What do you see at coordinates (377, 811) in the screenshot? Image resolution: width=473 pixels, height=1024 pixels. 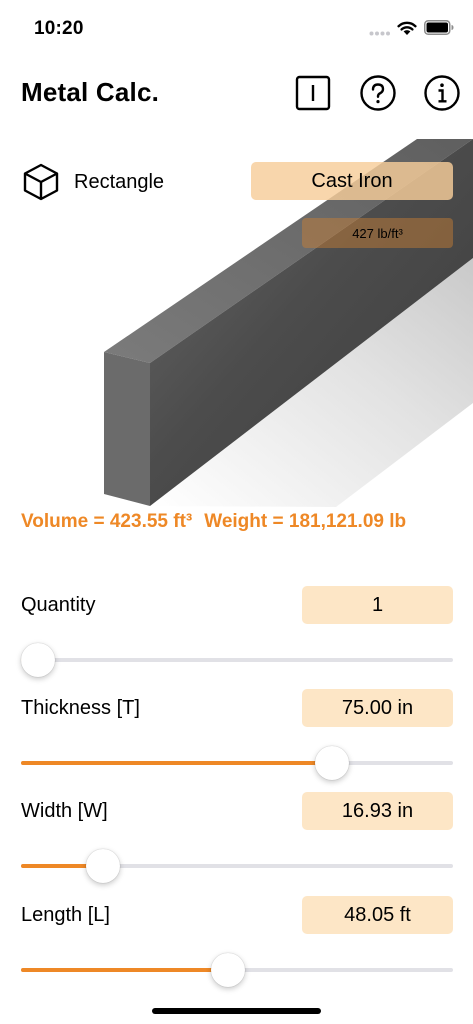 I see `width-field: 16.93 in` at bounding box center [377, 811].